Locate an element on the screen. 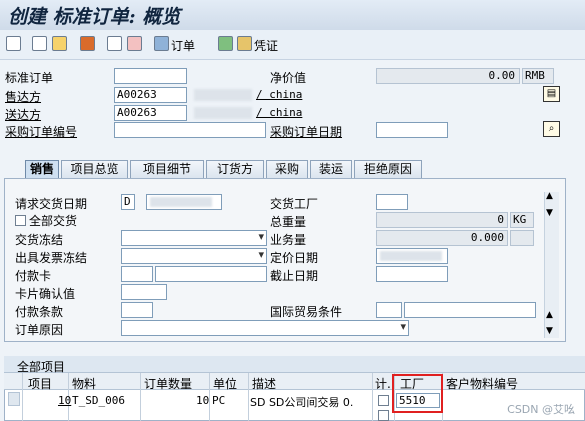 The image size is (585, 421). net-value-label: 净价值 is located at coordinates (288, 78).